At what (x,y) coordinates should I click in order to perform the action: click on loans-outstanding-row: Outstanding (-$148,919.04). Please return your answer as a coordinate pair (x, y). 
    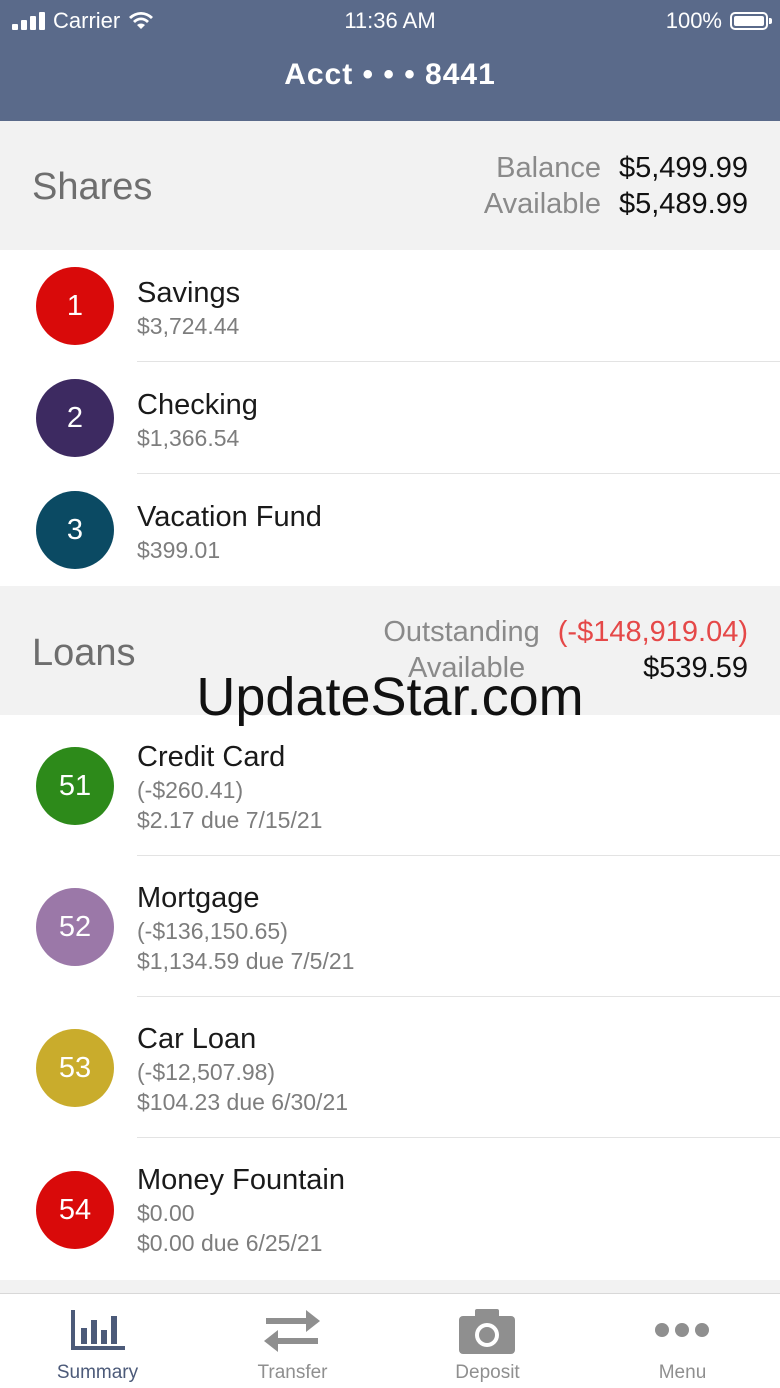
    Looking at the image, I should click on (565, 632).